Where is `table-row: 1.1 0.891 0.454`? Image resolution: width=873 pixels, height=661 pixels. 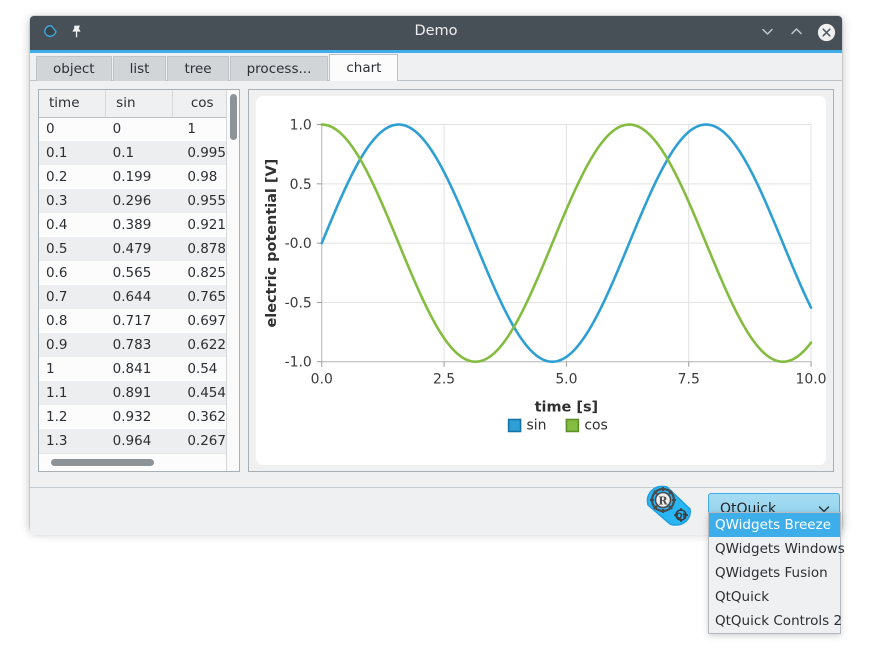 table-row: 1.1 0.891 0.454 is located at coordinates (139, 393).